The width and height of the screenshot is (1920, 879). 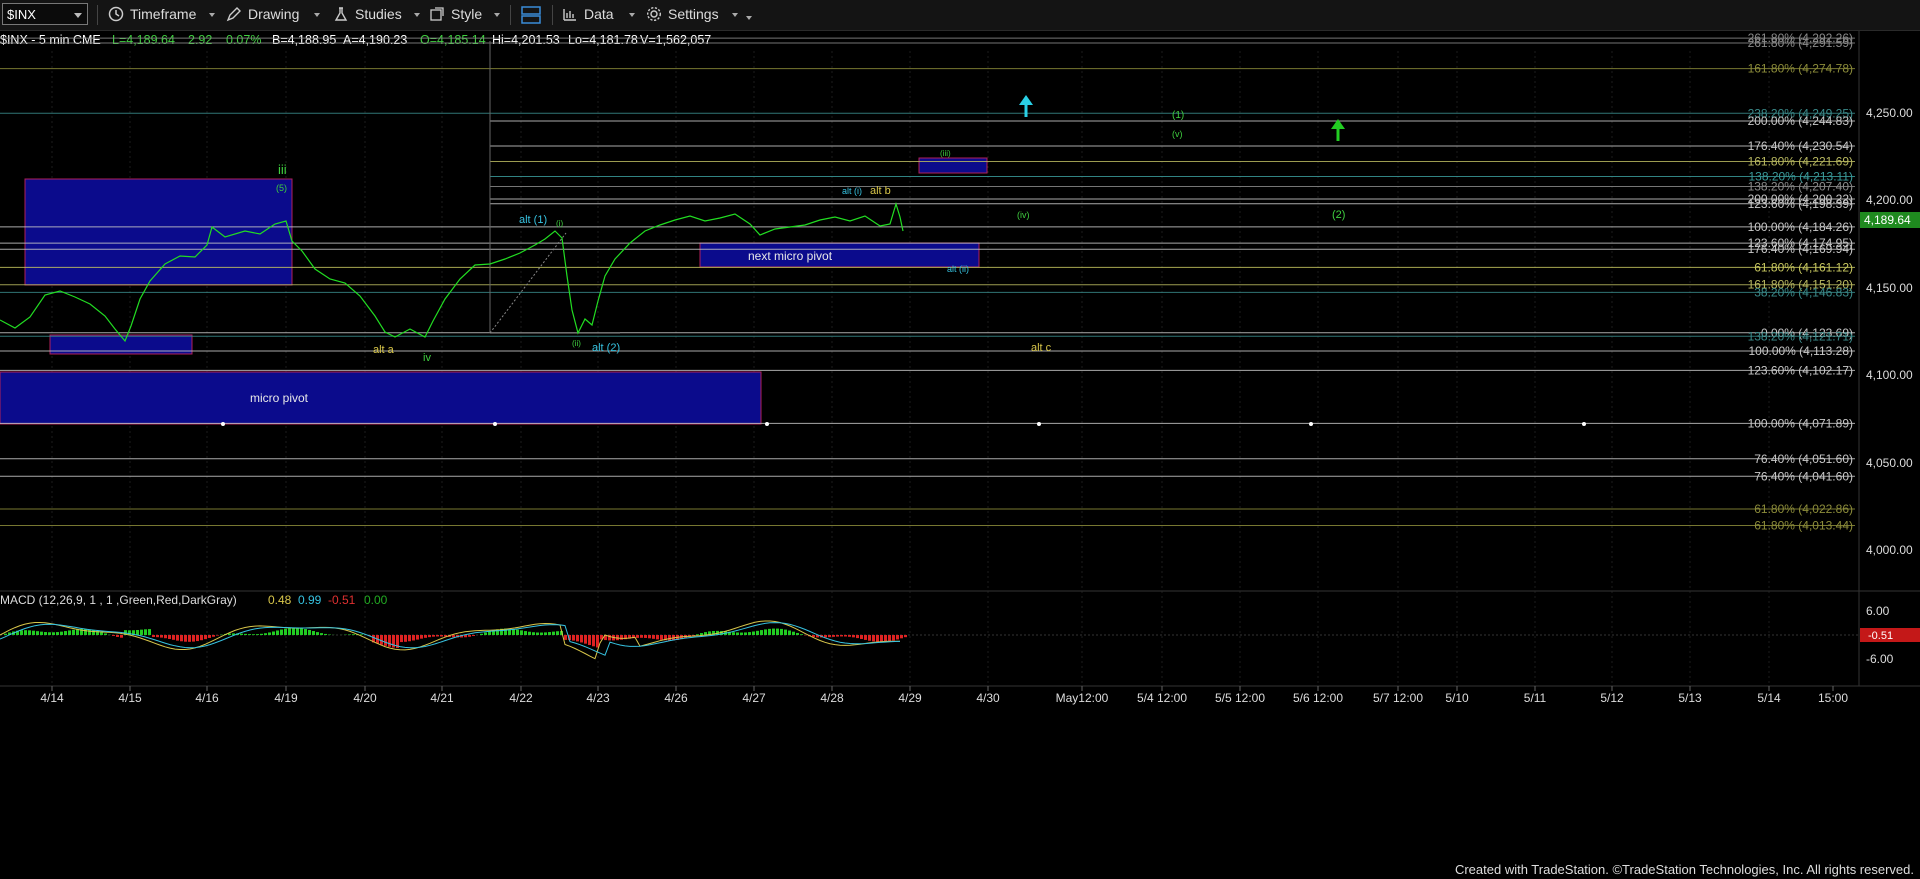 I want to click on style-menu: Style, so click(x=464, y=15).